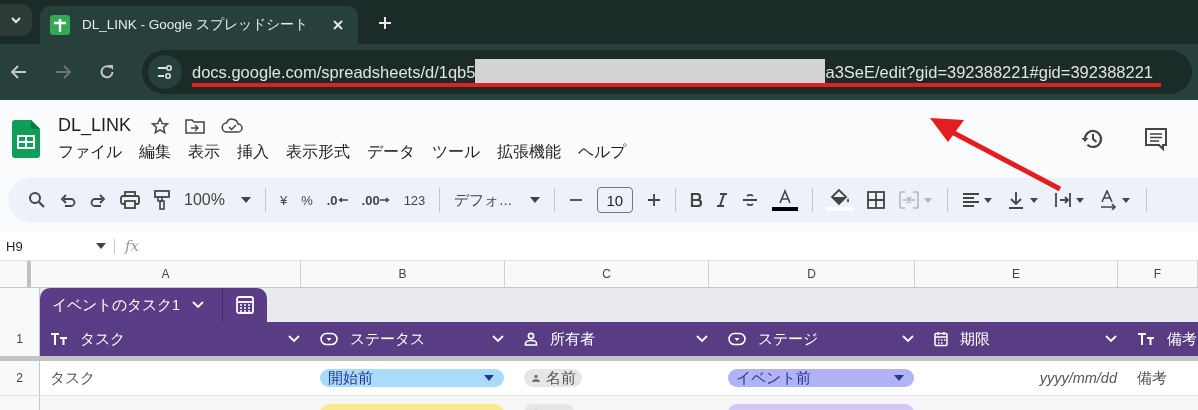  Describe the element at coordinates (1156, 139) in the screenshot. I see `comment-icon` at that location.